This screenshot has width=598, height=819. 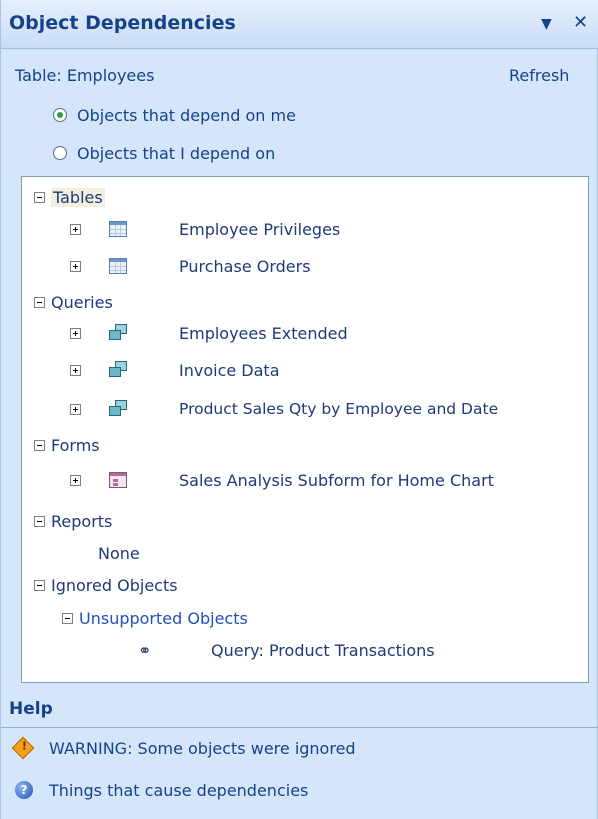 I want to click on form-icon, so click(x=118, y=480).